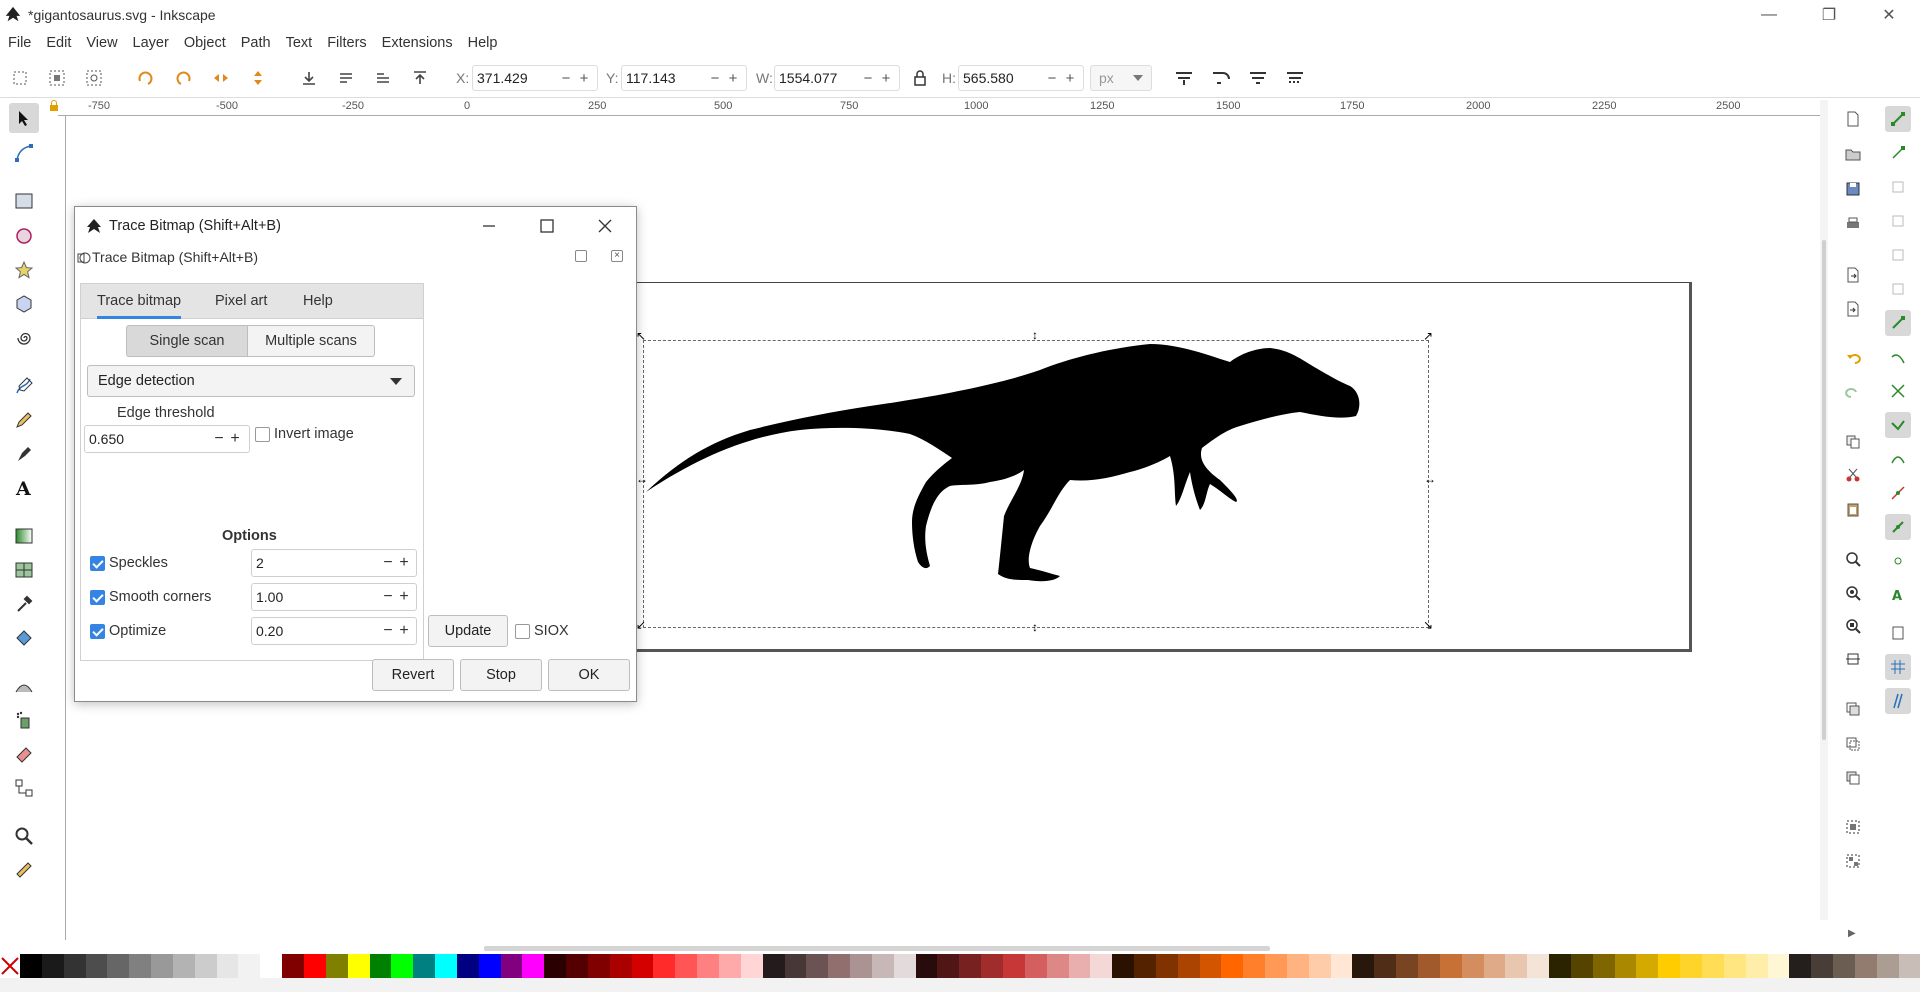 The width and height of the screenshot is (1920, 992). I want to click on 3d-box-tool-icon, so click(24, 304).